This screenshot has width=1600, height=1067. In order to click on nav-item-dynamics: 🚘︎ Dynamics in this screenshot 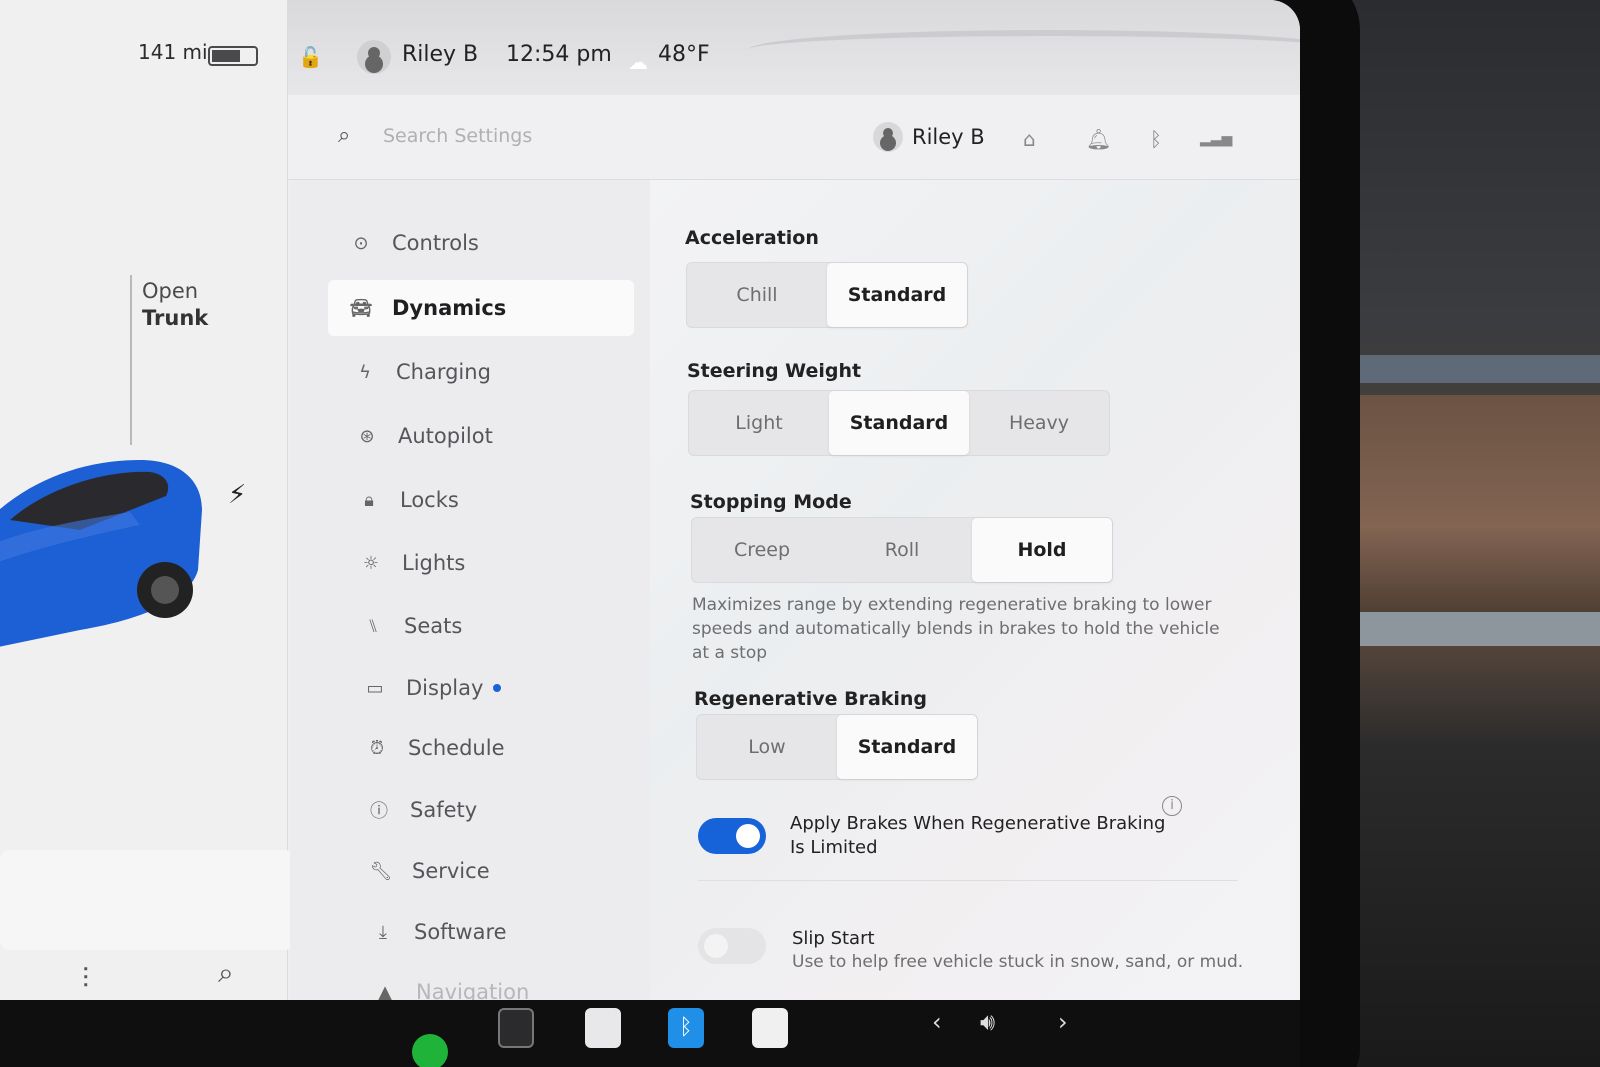, I will do `click(481, 308)`.